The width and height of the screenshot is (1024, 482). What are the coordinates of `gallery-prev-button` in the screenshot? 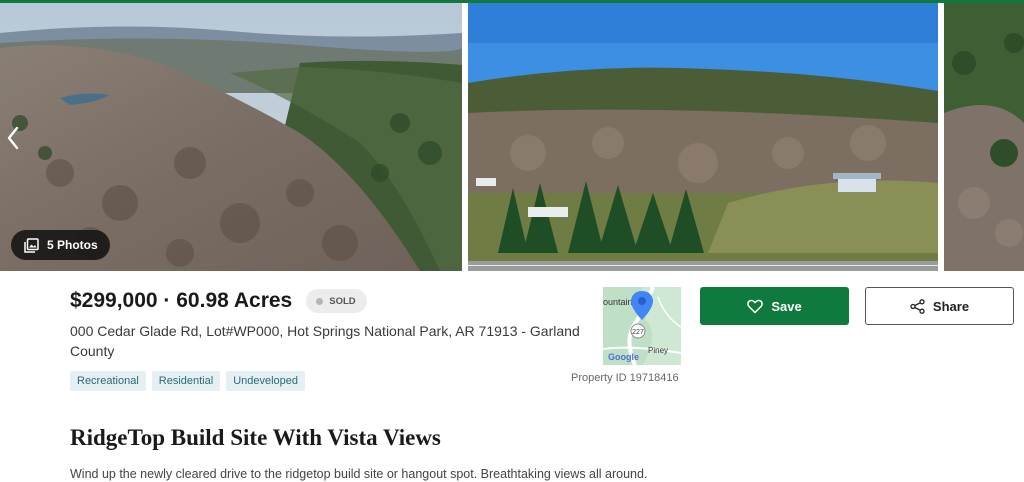 It's located at (13, 138).